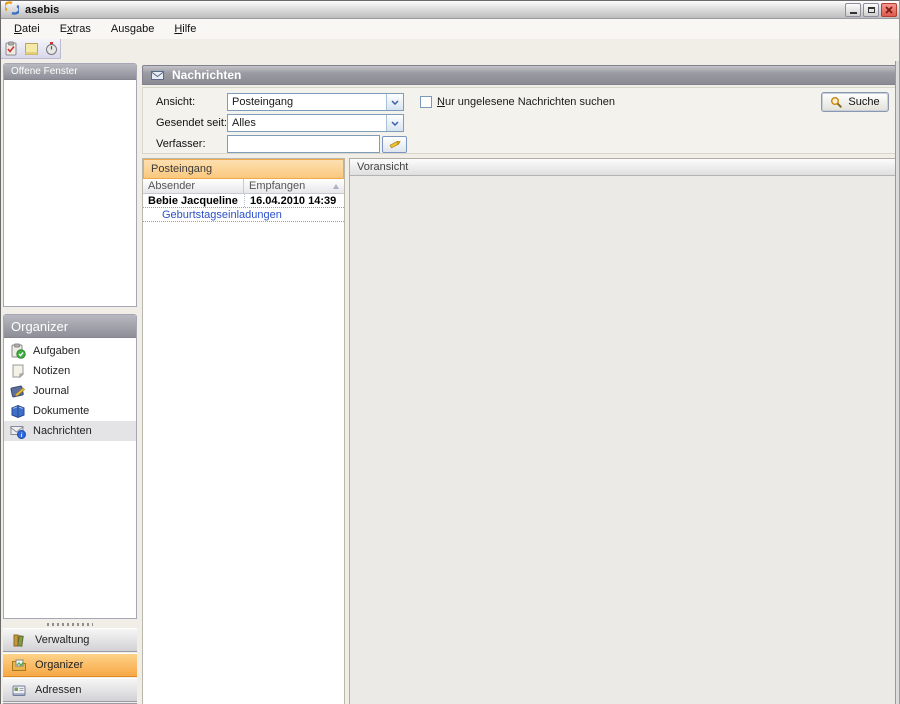 Image resolution: width=900 pixels, height=704 pixels. What do you see at coordinates (132, 29) in the screenshot?
I see `menu-ausgabe: Ausgabe` at bounding box center [132, 29].